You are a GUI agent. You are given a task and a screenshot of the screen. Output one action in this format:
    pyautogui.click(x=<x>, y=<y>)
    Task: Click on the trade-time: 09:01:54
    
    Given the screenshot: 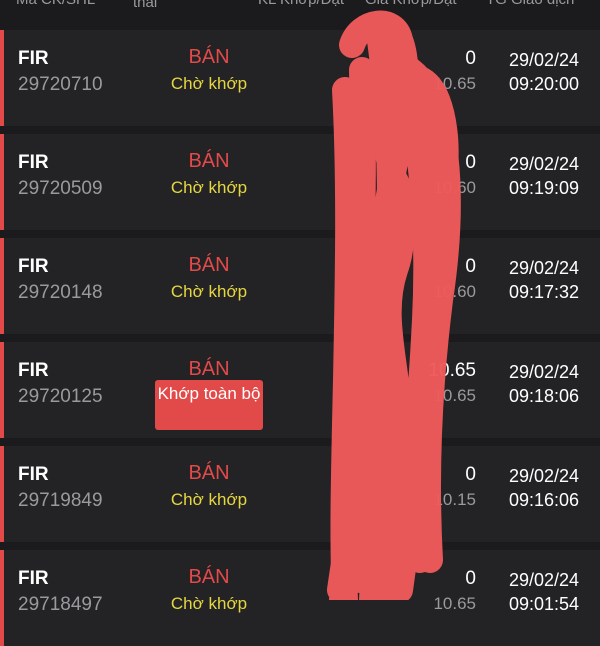 What is the action you would take?
    pyautogui.click(x=544, y=604)
    